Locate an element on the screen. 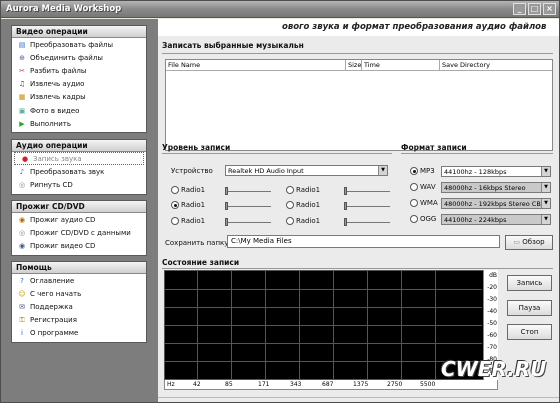 This screenshot has height=403, width=560. col-size: Size is located at coordinates (354, 65).